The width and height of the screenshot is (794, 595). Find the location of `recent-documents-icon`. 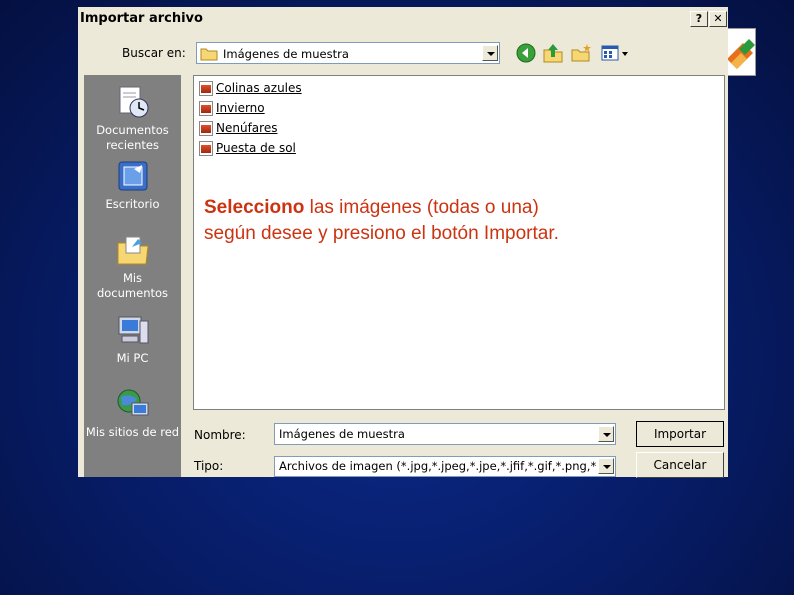

recent-documents-icon is located at coordinates (133, 102).